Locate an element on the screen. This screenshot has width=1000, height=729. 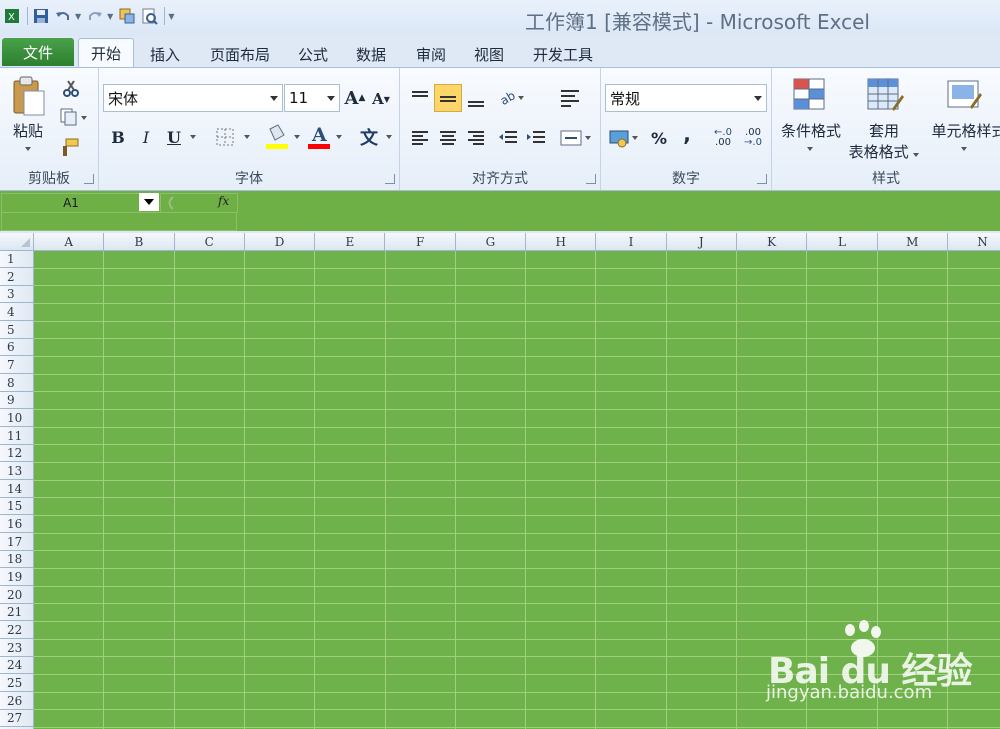
align-right-icon is located at coordinates (476, 138).